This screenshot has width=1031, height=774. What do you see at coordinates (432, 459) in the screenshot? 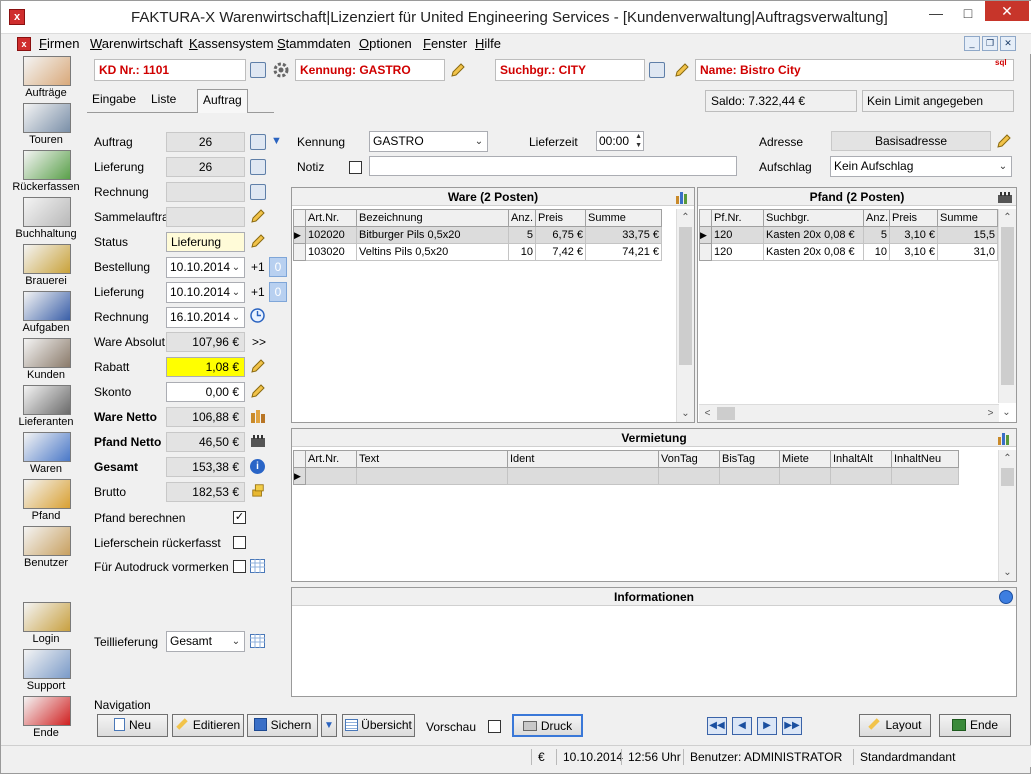
I see `vermietung-col-text: Text` at bounding box center [432, 459].